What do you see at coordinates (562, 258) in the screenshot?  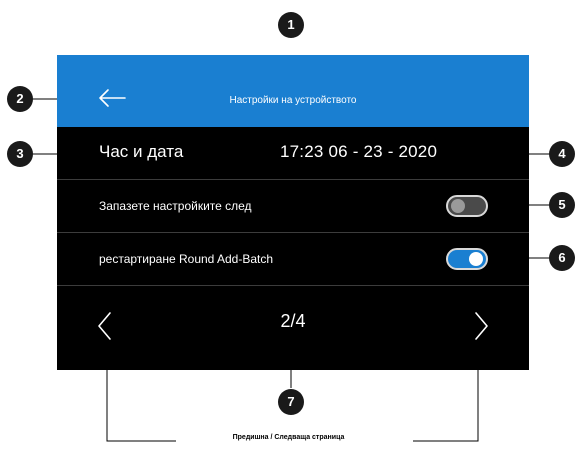 I see `callout-badge-6: 6` at bounding box center [562, 258].